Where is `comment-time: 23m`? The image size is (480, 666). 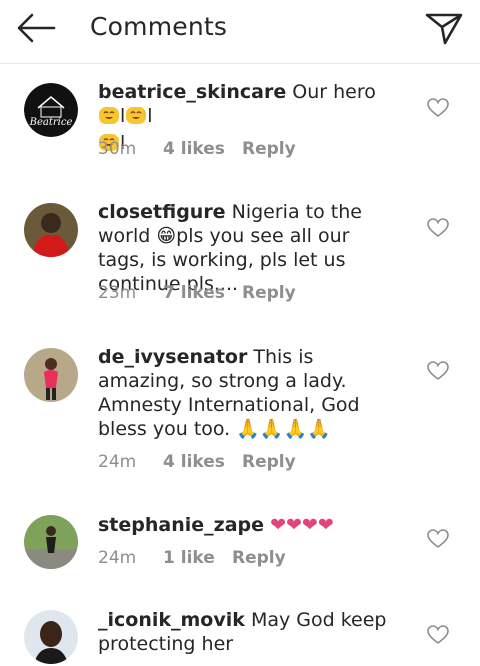 comment-time: 23m is located at coordinates (117, 293).